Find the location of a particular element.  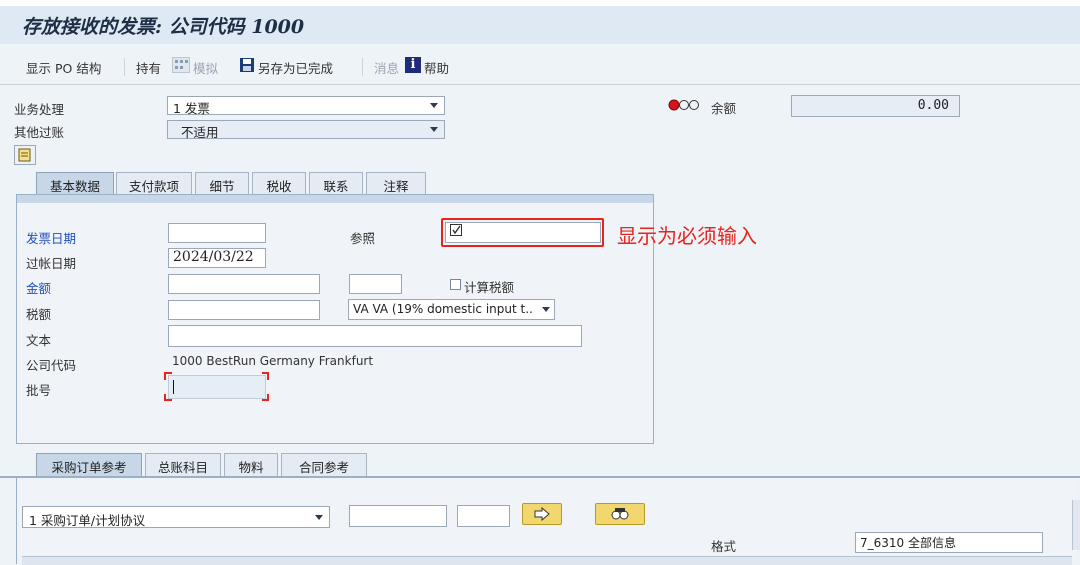

header-toggle-button is located at coordinates (25, 155).